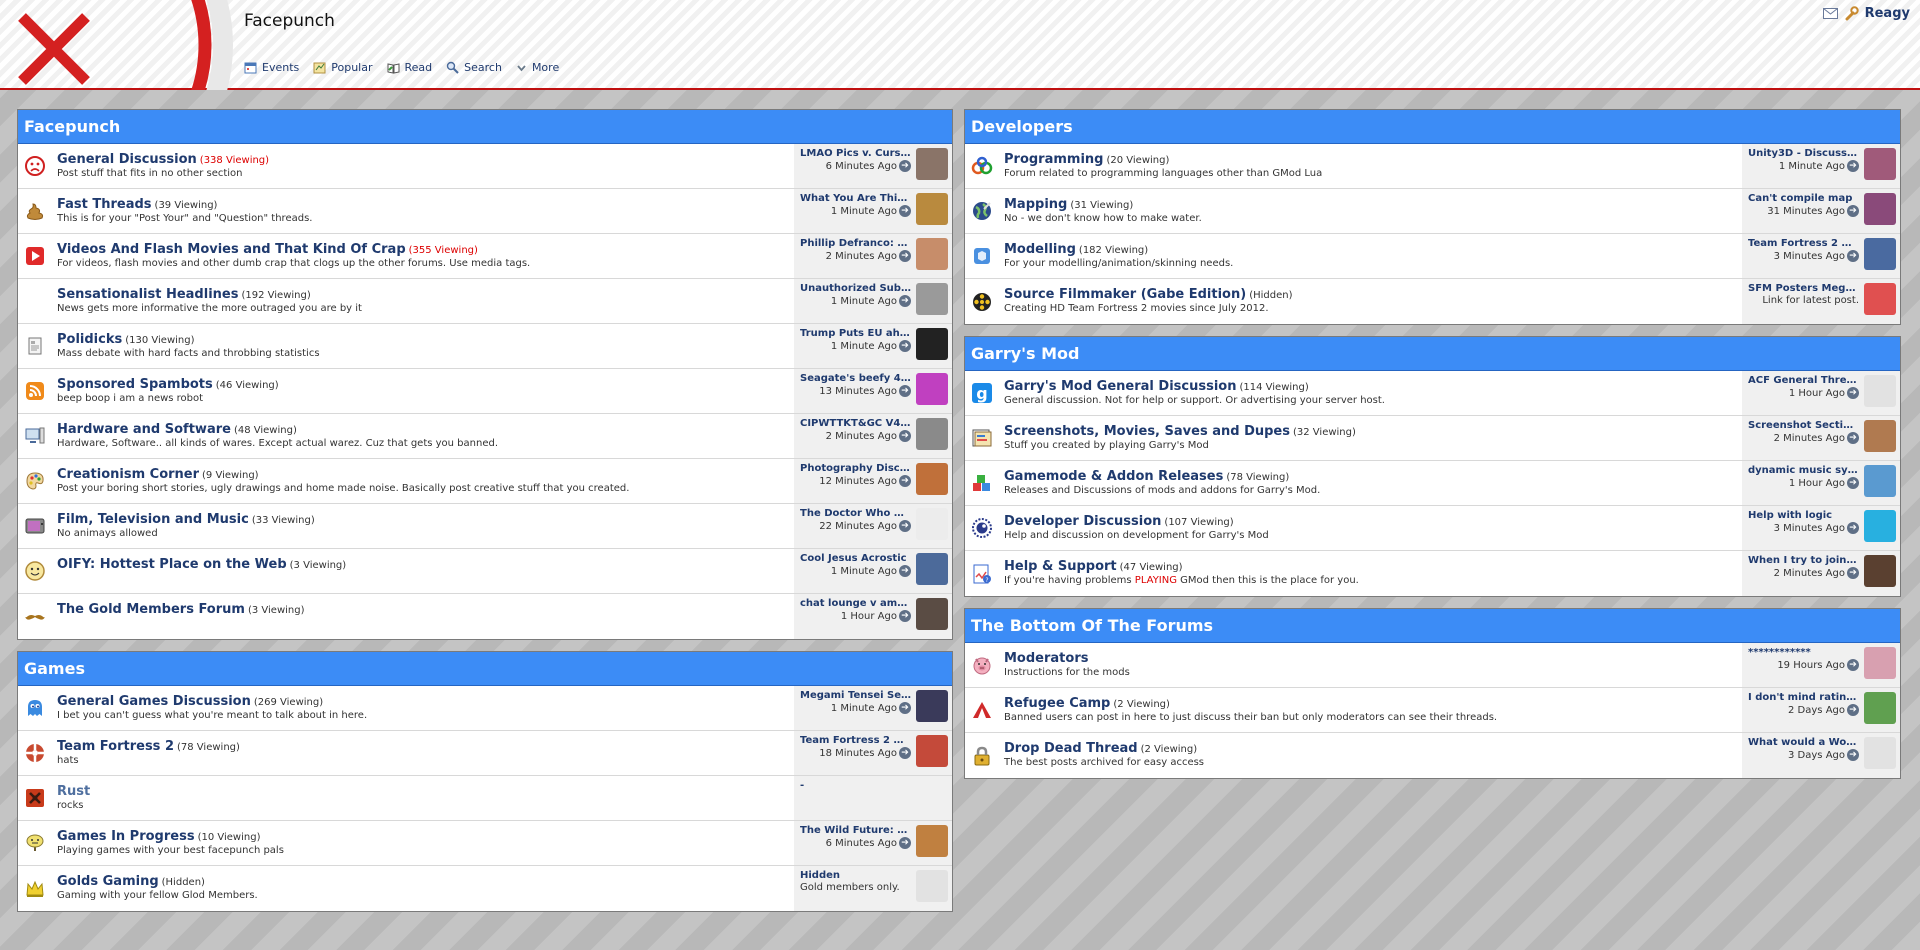  What do you see at coordinates (1113, 476) in the screenshot?
I see `forum-title-link: Gamemode & Addon Releases` at bounding box center [1113, 476].